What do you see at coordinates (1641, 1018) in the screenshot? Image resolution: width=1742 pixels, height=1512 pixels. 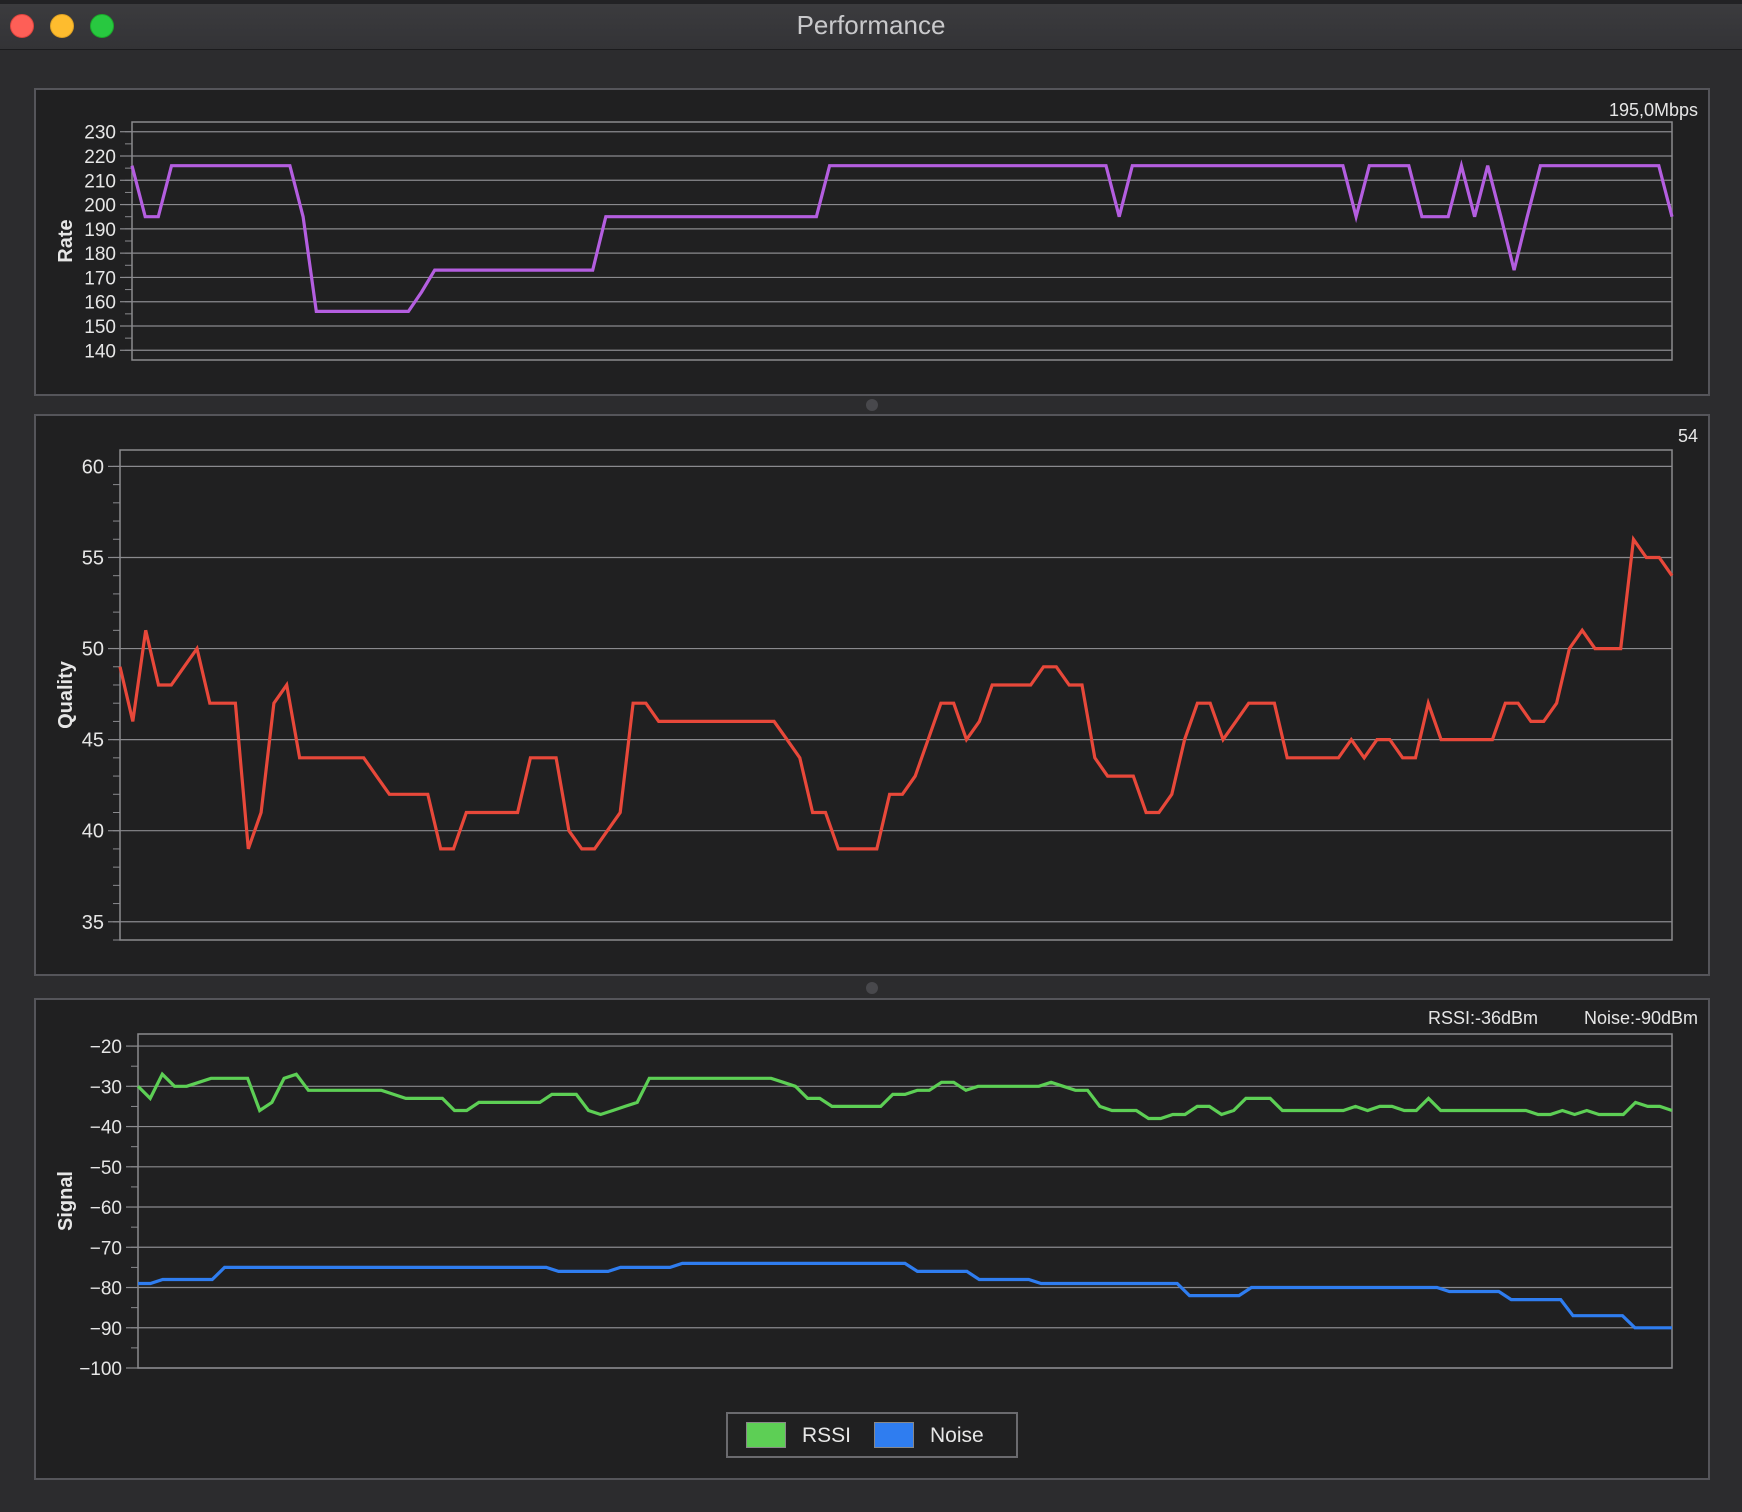 I see `noise-readout: Noise:-90dBm` at bounding box center [1641, 1018].